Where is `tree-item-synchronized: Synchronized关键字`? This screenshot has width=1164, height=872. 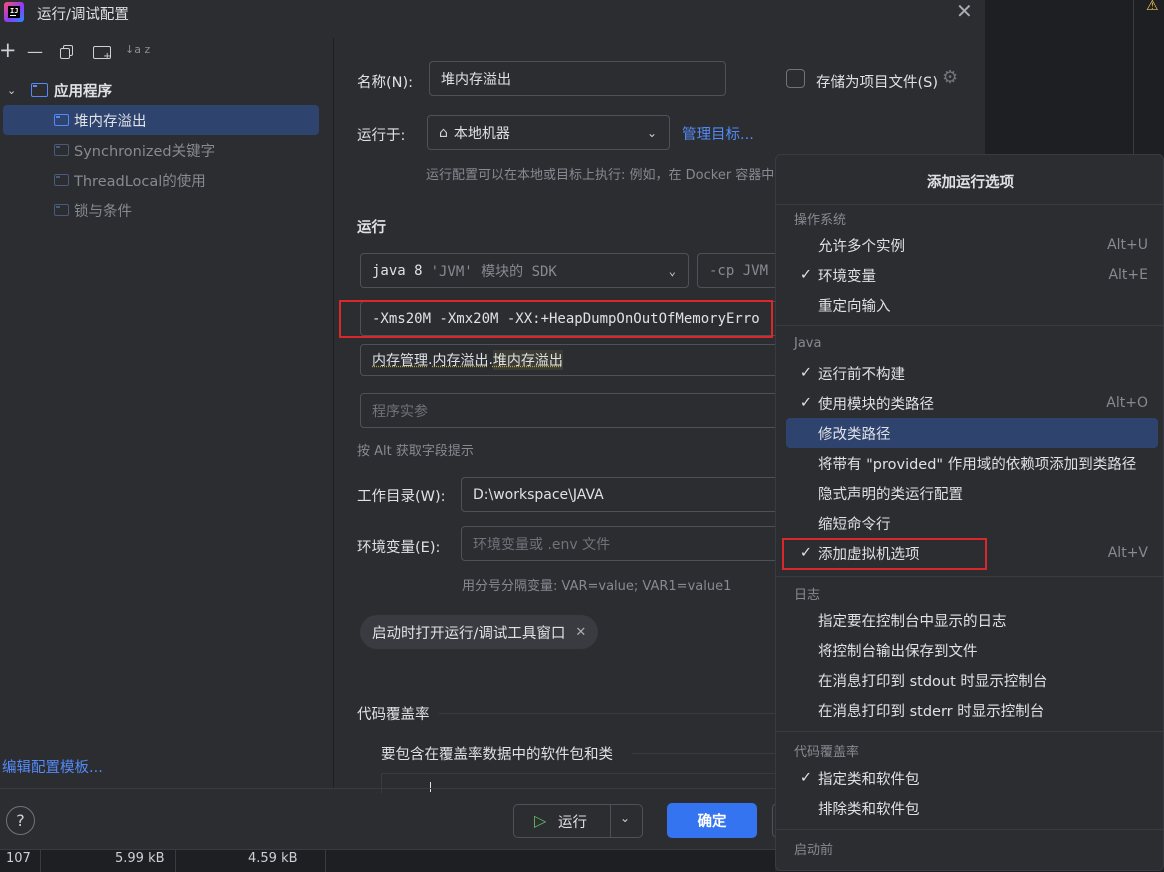
tree-item-synchronized: Synchronized关键字 is located at coordinates (161, 150).